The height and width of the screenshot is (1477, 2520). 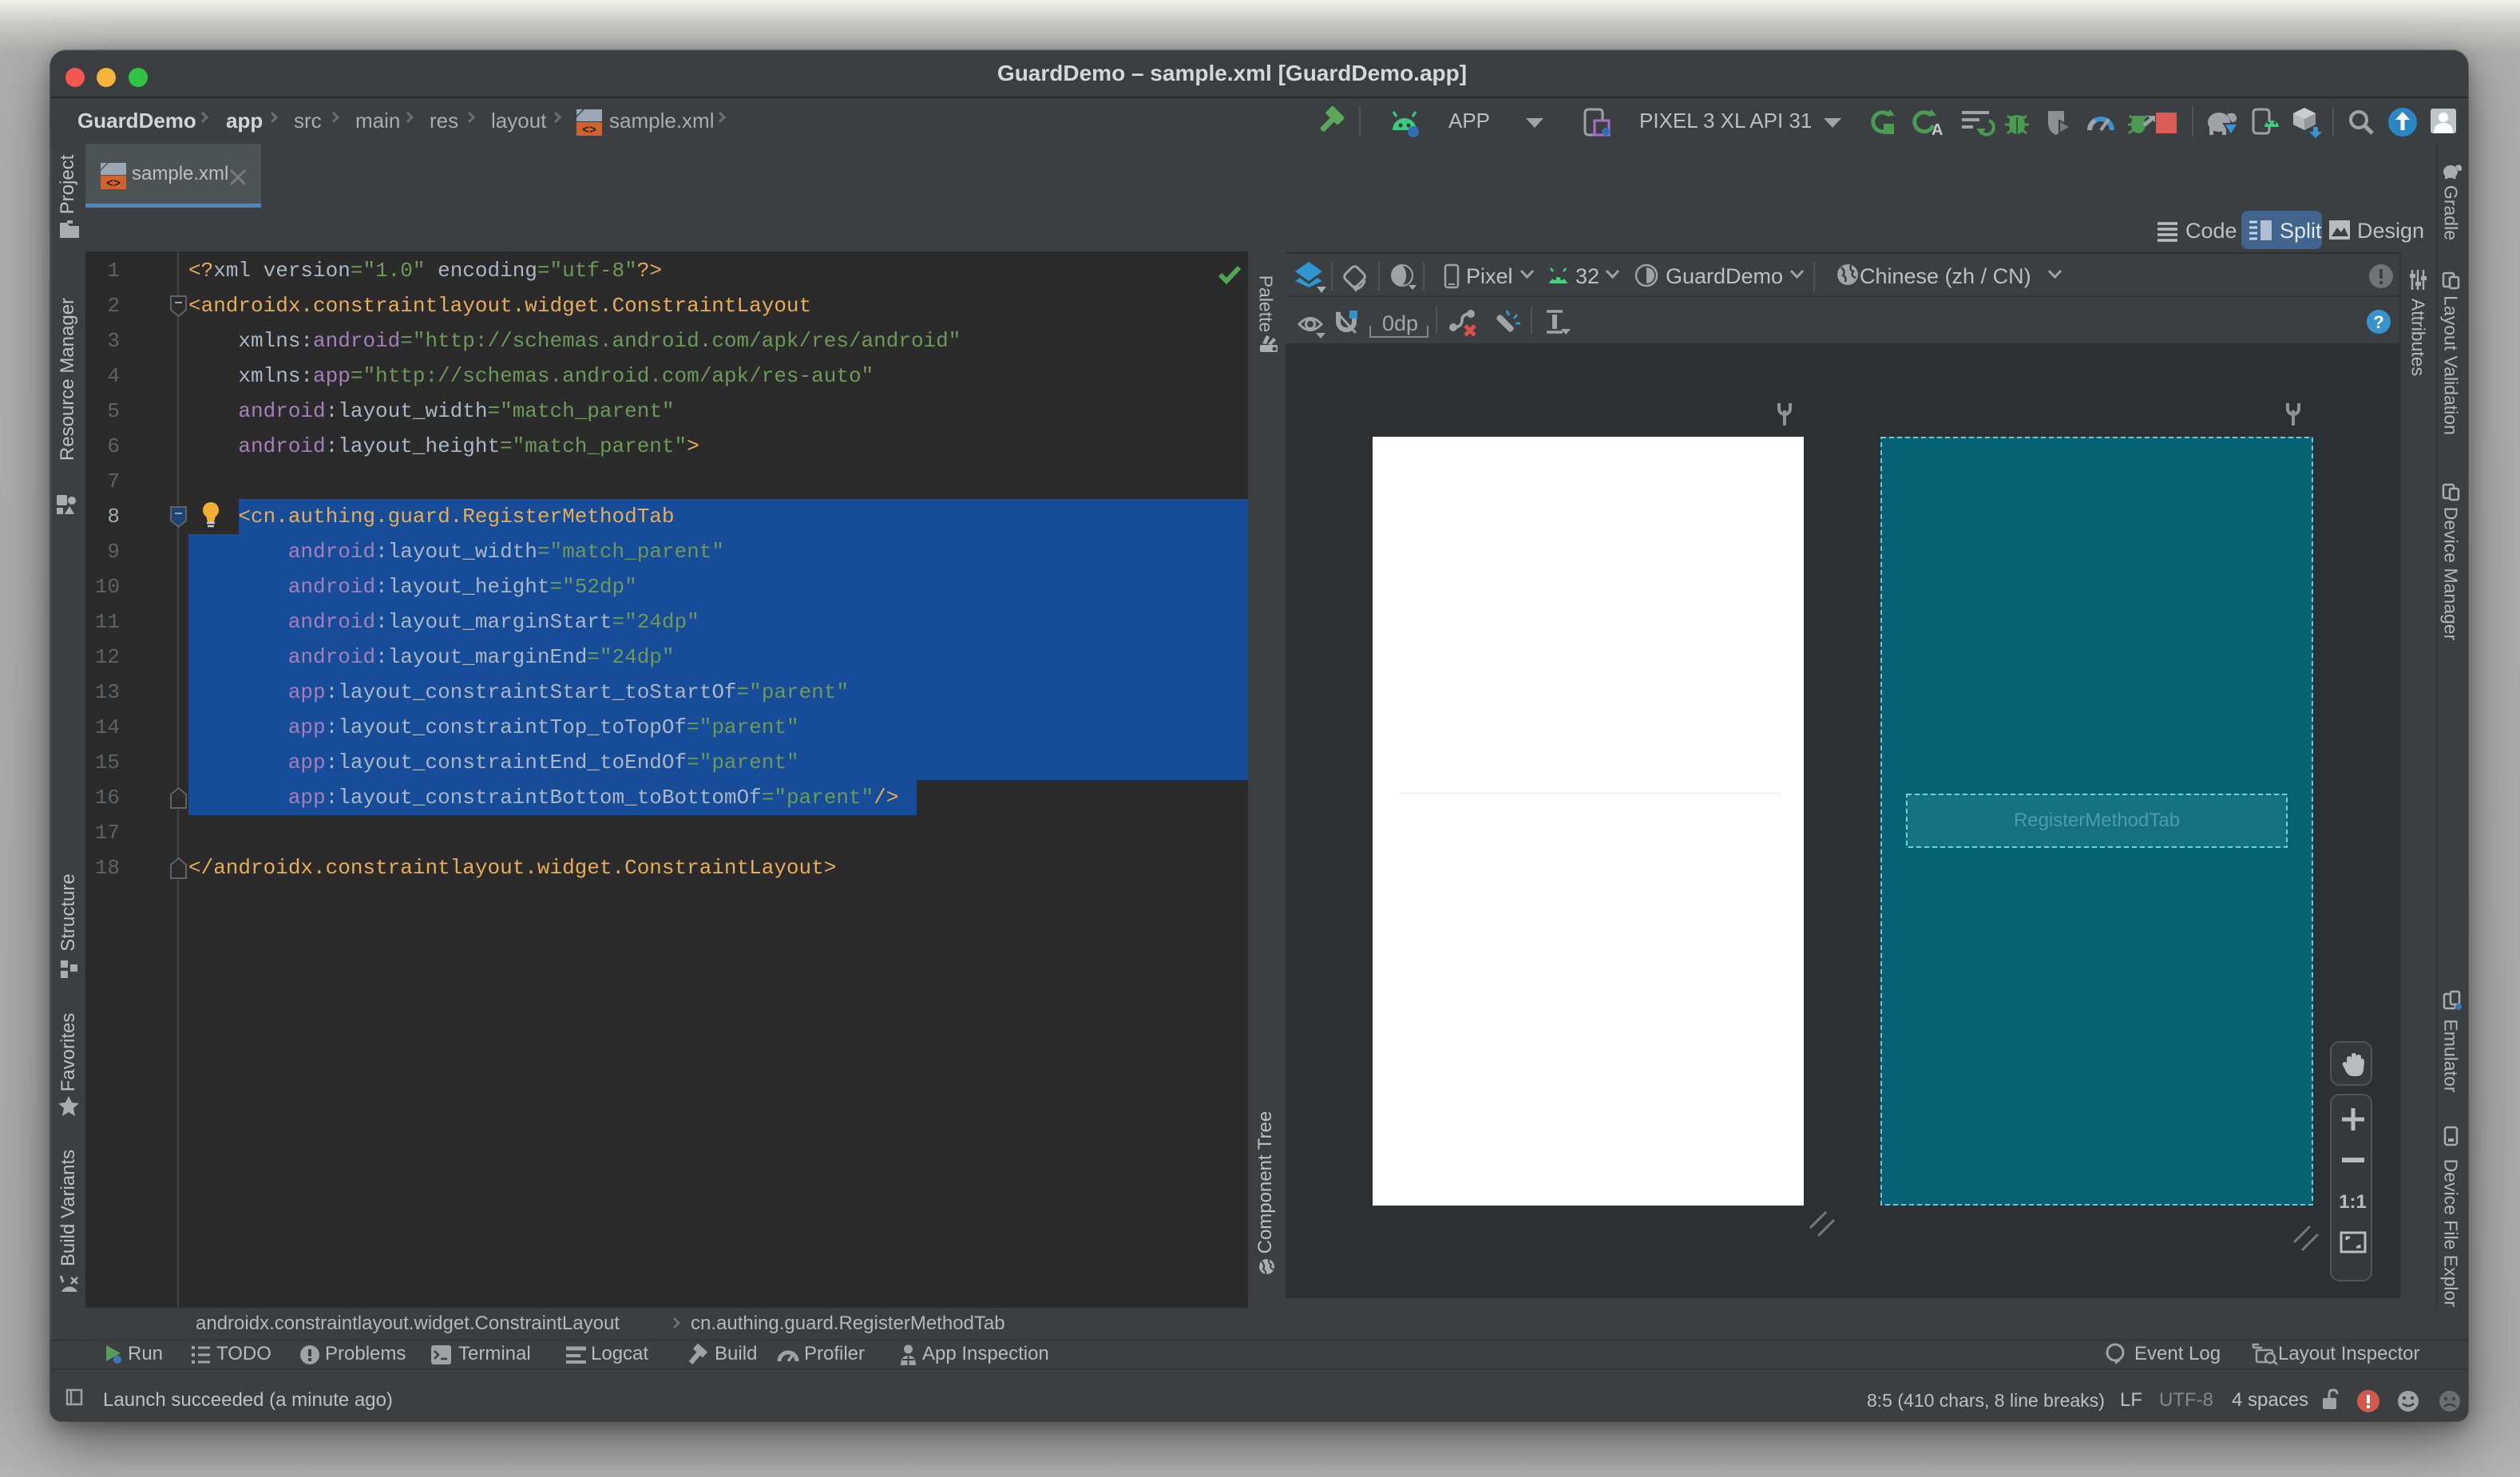 I want to click on svg-text: A, so click(x=1938, y=130).